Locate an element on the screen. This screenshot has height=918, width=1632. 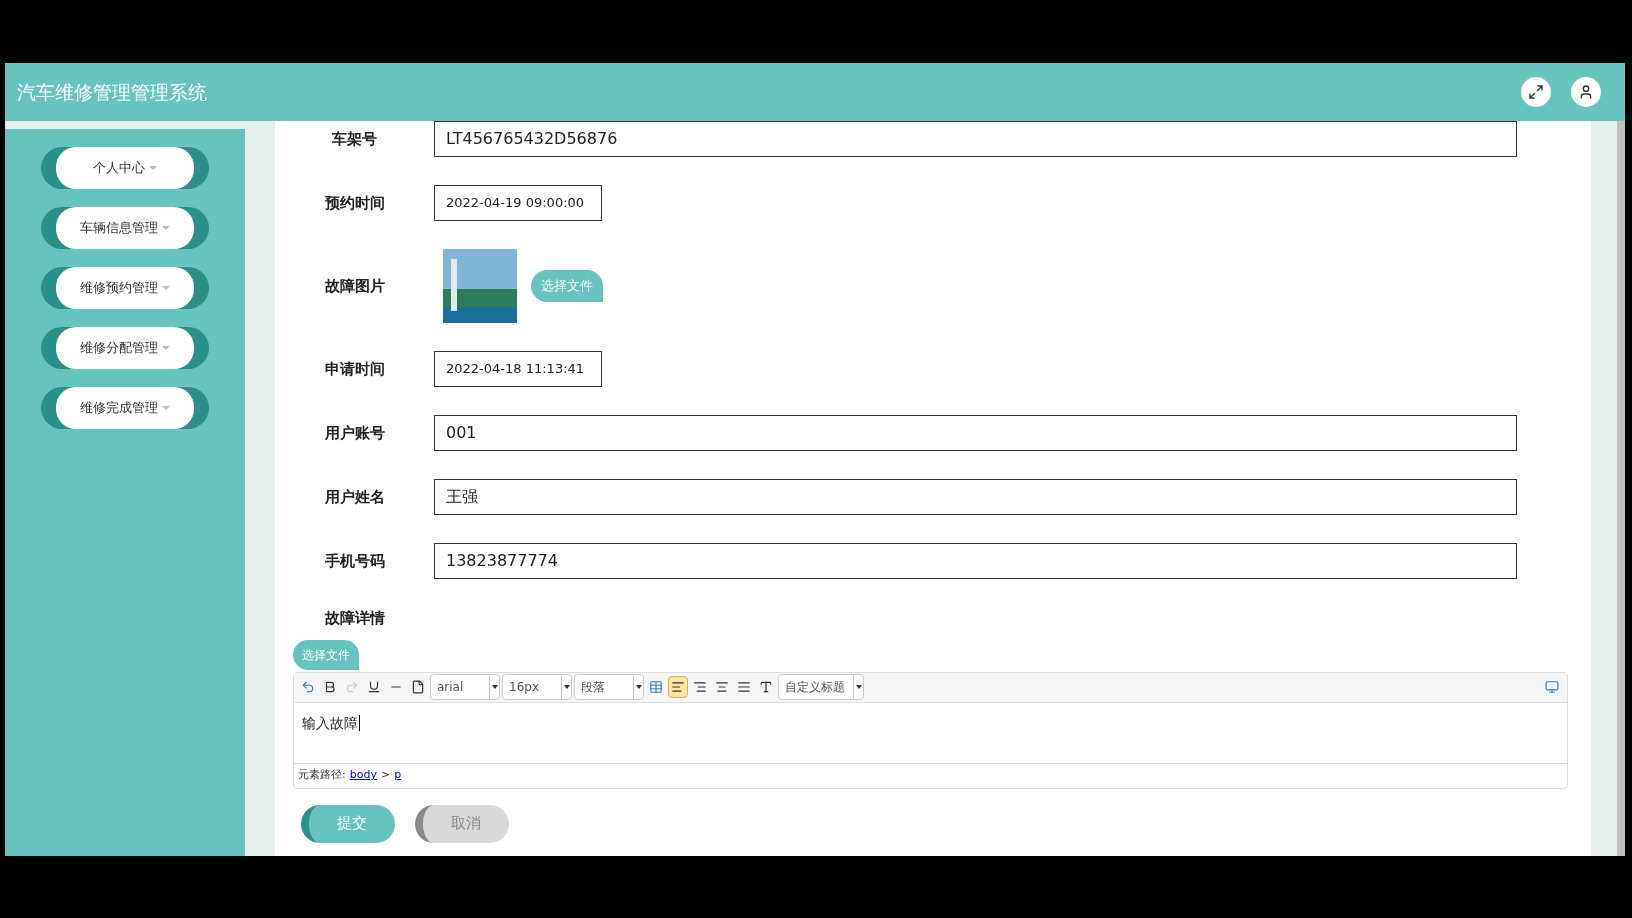
sidebar-item: 维修分配管理 is located at coordinates (125, 348).